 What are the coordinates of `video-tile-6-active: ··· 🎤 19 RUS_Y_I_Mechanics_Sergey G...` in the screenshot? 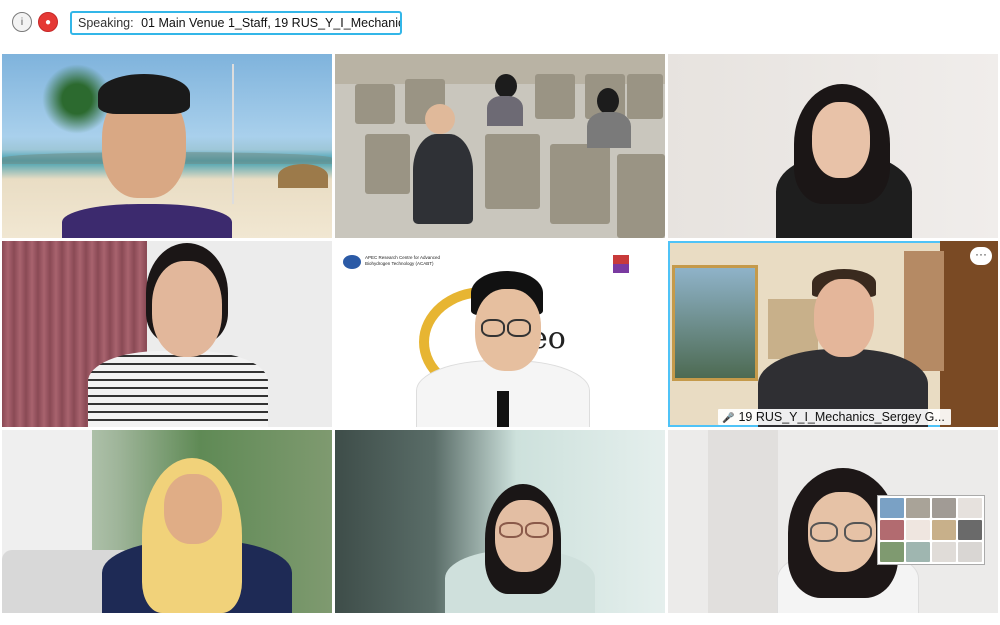 It's located at (833, 334).